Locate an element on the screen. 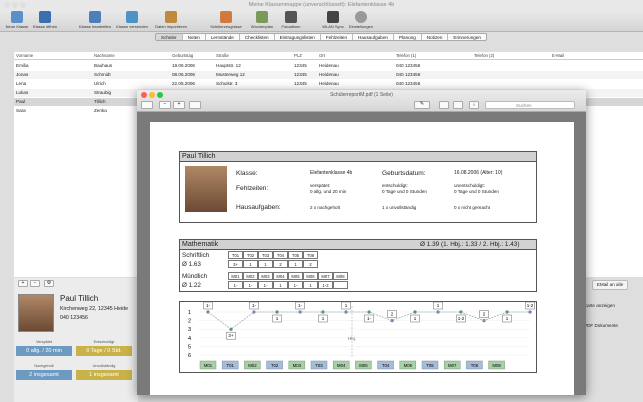 The height and width of the screenshot is (402, 643). toolbar-photo-button: Fotoalbum is located at coordinates (291, 19).